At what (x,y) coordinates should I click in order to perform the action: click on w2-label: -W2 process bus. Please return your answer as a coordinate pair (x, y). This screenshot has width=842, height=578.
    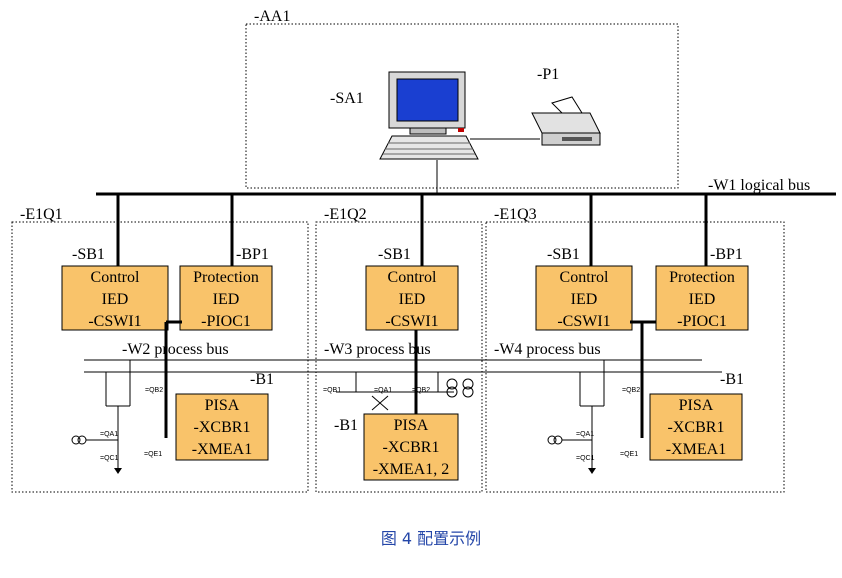
    Looking at the image, I should click on (175, 349).